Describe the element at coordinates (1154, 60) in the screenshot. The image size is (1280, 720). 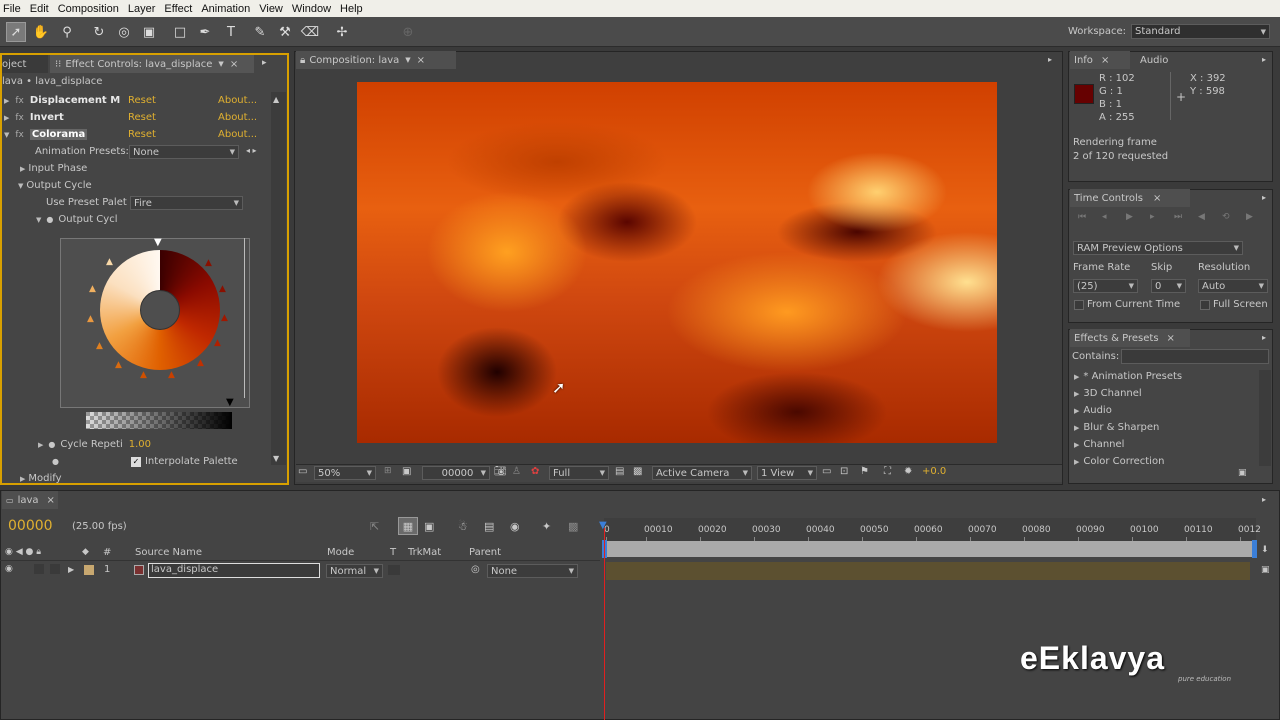
I see `tab-audio: Audio` at that location.